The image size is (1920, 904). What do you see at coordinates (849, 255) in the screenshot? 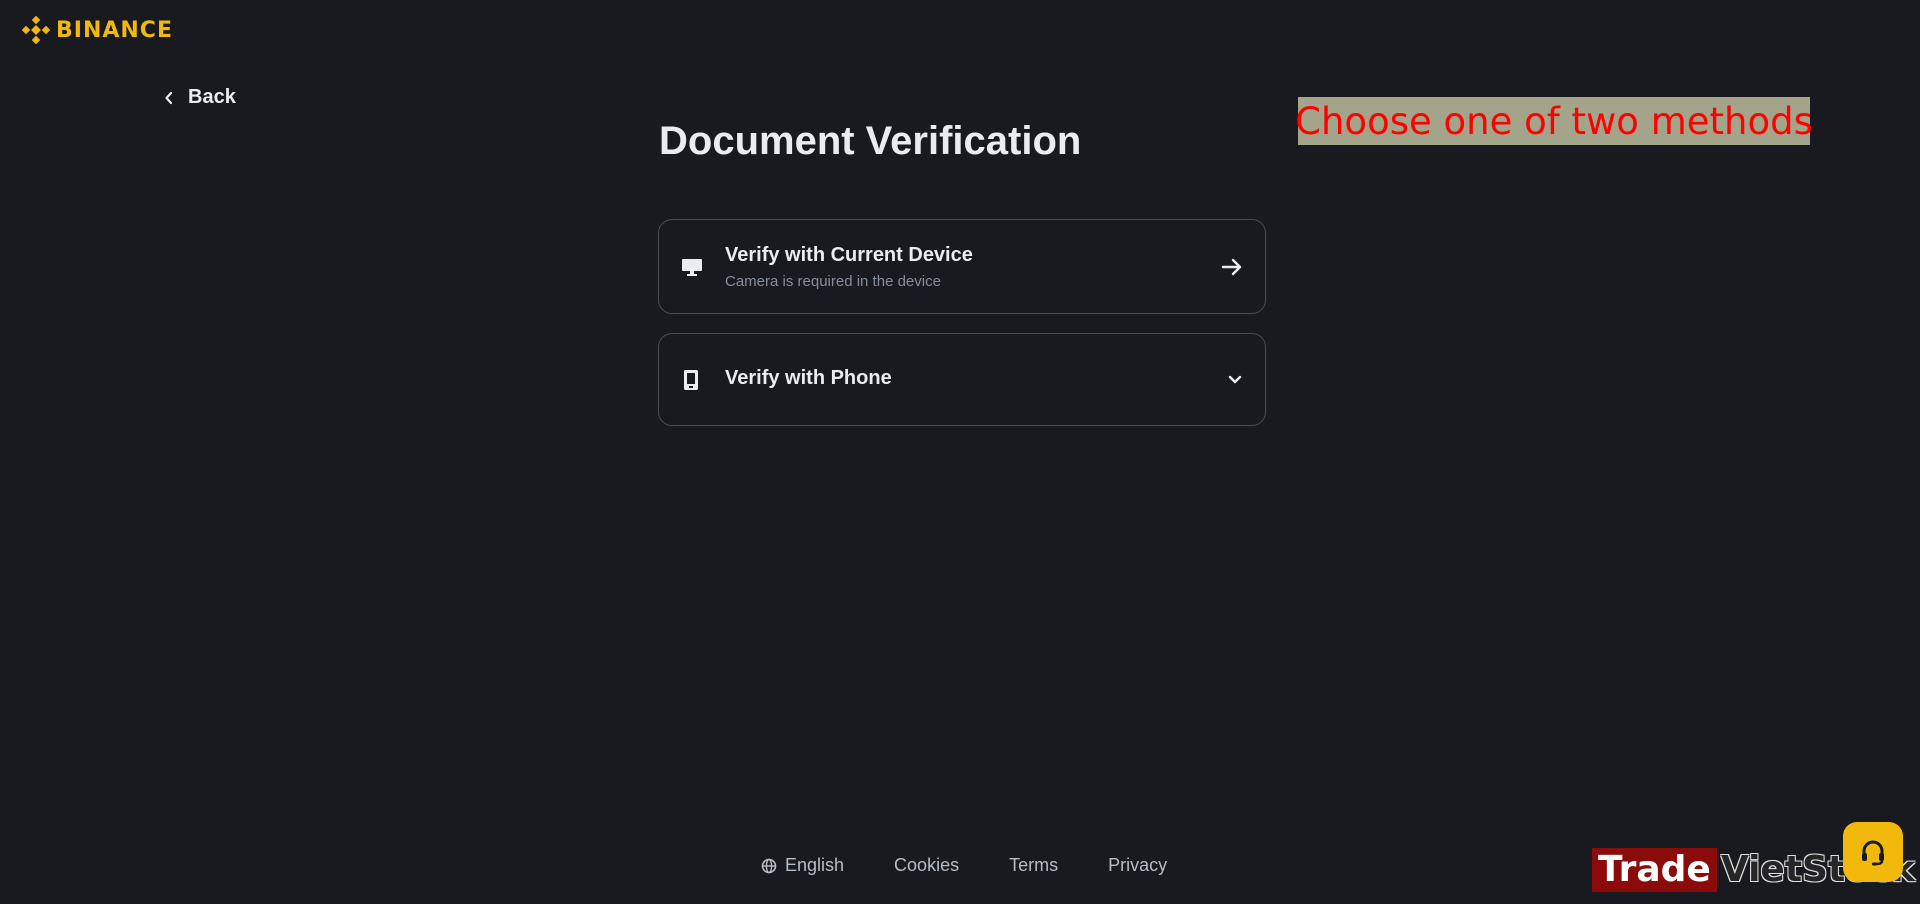
I see `option-title: Verify with Current Device` at bounding box center [849, 255].